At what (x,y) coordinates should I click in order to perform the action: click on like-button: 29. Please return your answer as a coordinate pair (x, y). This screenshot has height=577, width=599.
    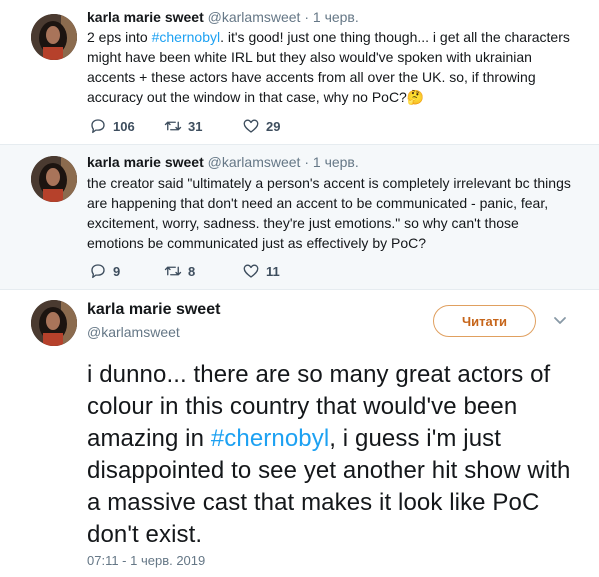
    Looking at the image, I should click on (261, 126).